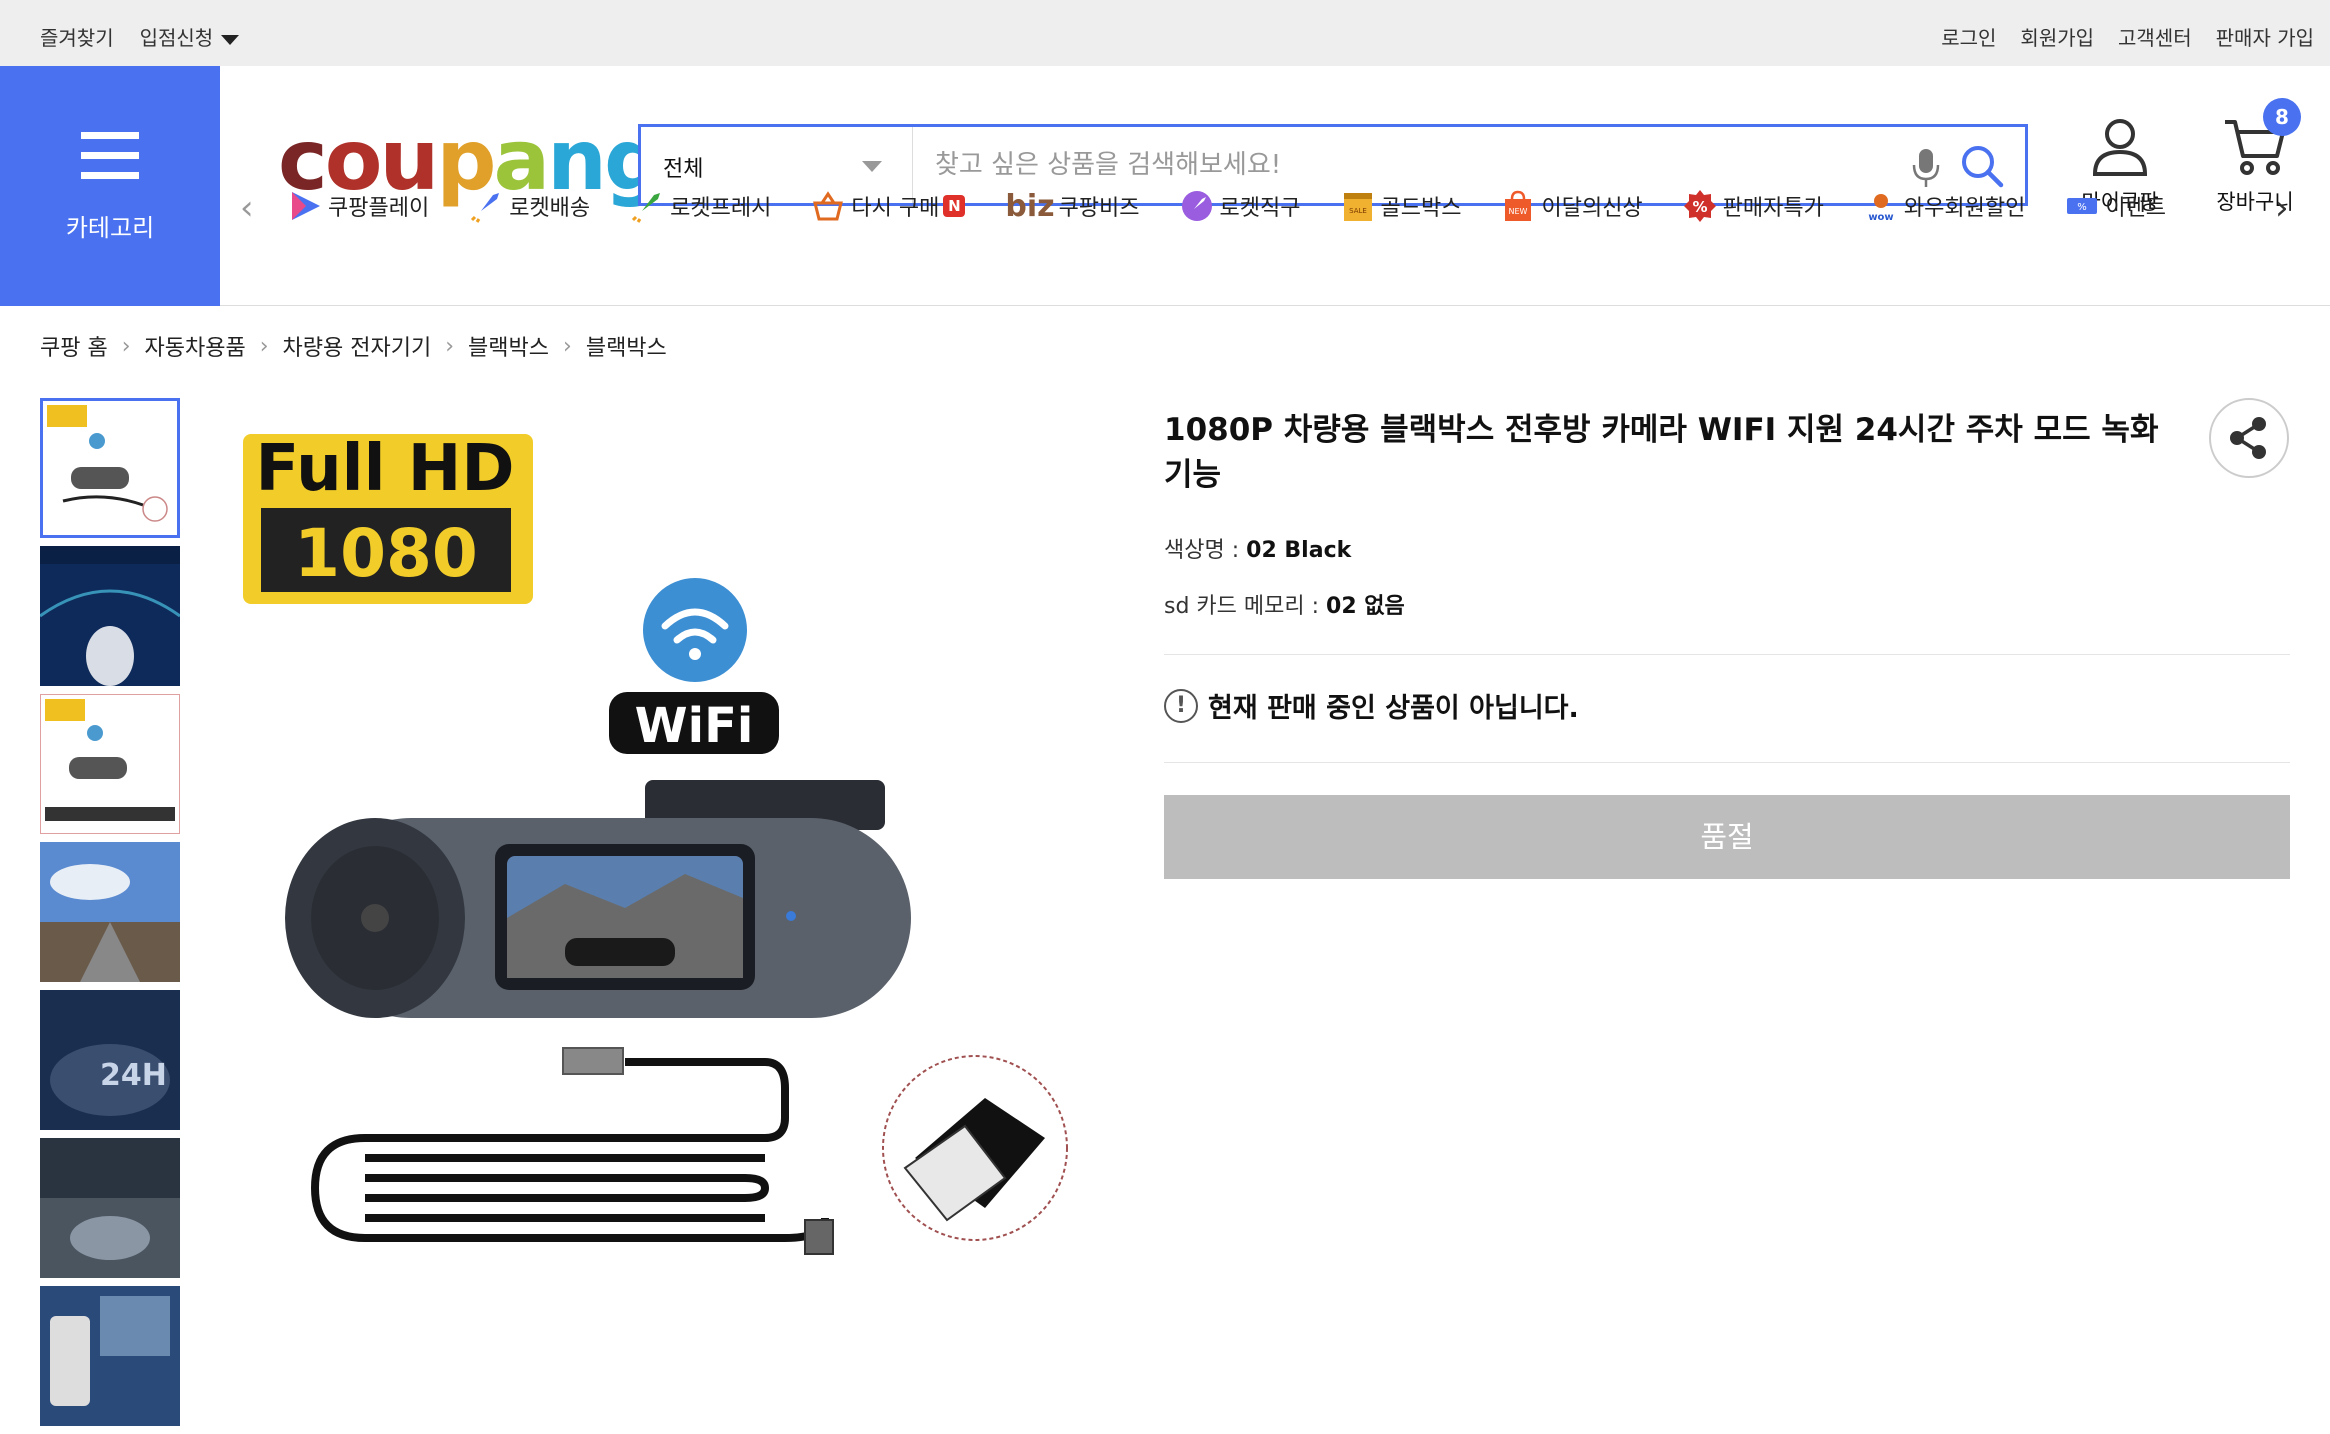 This screenshot has width=2330, height=1434. Describe the element at coordinates (2155, 36) in the screenshot. I see `customer-center-link: 고객센터` at that location.